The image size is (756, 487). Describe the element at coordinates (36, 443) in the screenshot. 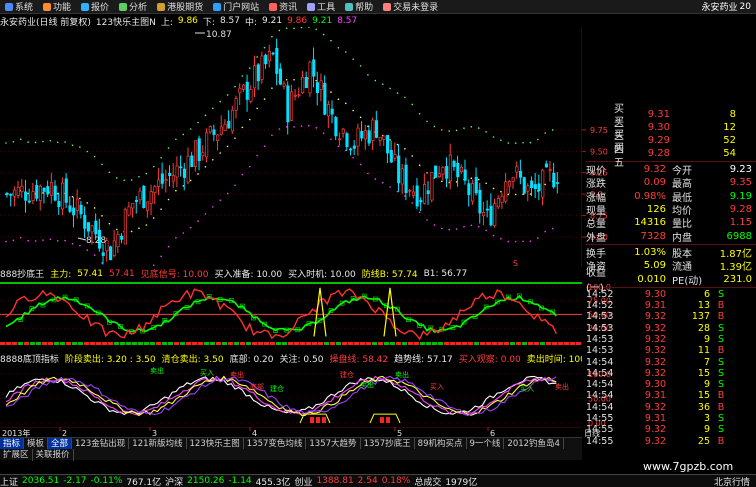

I see `indicator-tab: 模板` at that location.